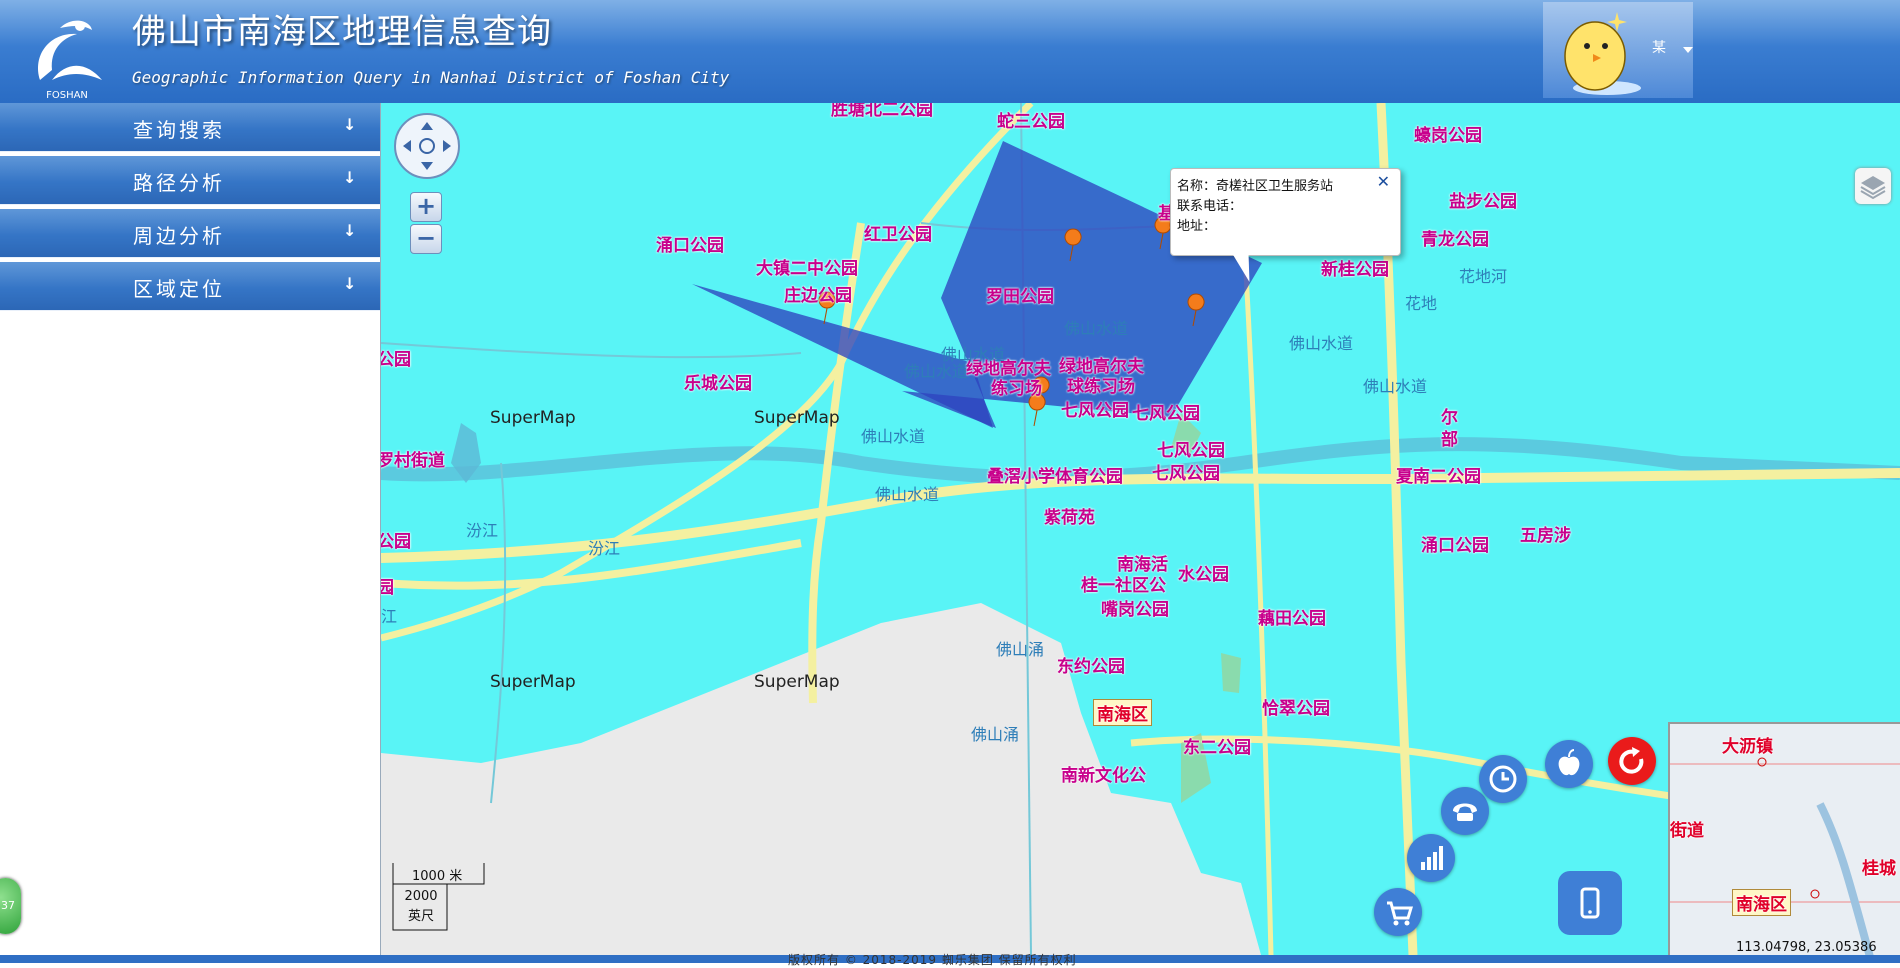 Image resolution: width=1900 pixels, height=968 pixels. I want to click on scale-bar: 1000 米 2000 英尺, so click(442, 897).